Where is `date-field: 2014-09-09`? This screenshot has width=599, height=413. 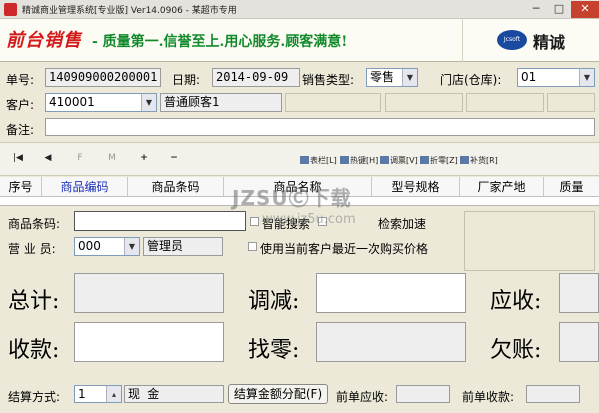 date-field: 2014-09-09 is located at coordinates (256, 77).